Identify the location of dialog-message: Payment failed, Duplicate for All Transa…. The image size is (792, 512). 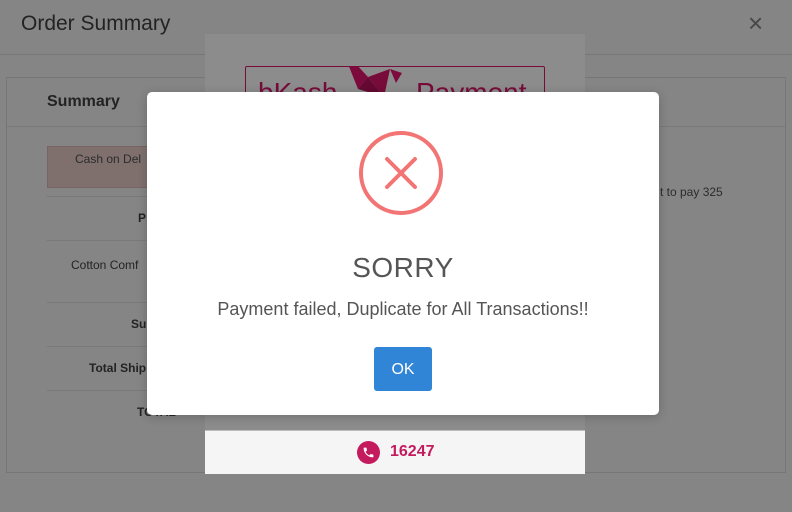
(403, 309).